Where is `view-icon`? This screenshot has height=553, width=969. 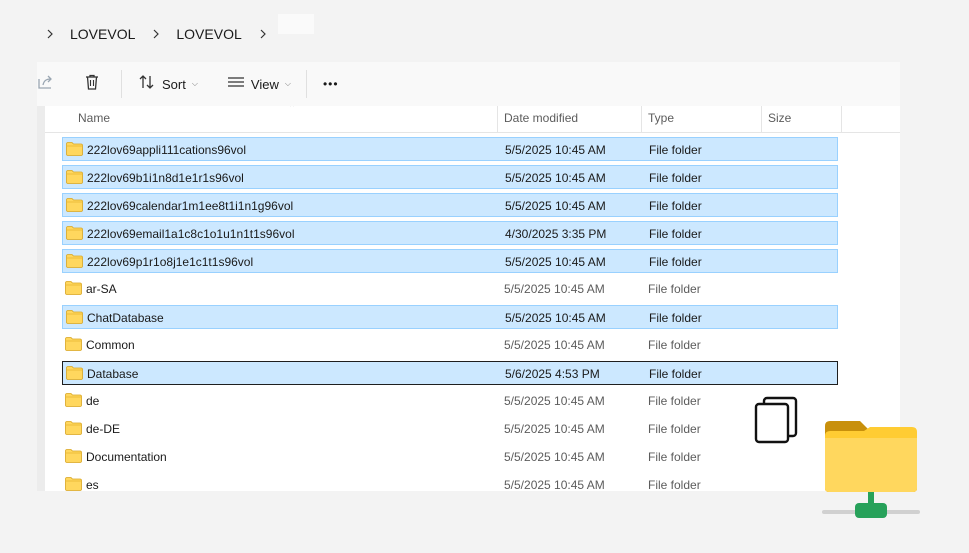 view-icon is located at coordinates (236, 84).